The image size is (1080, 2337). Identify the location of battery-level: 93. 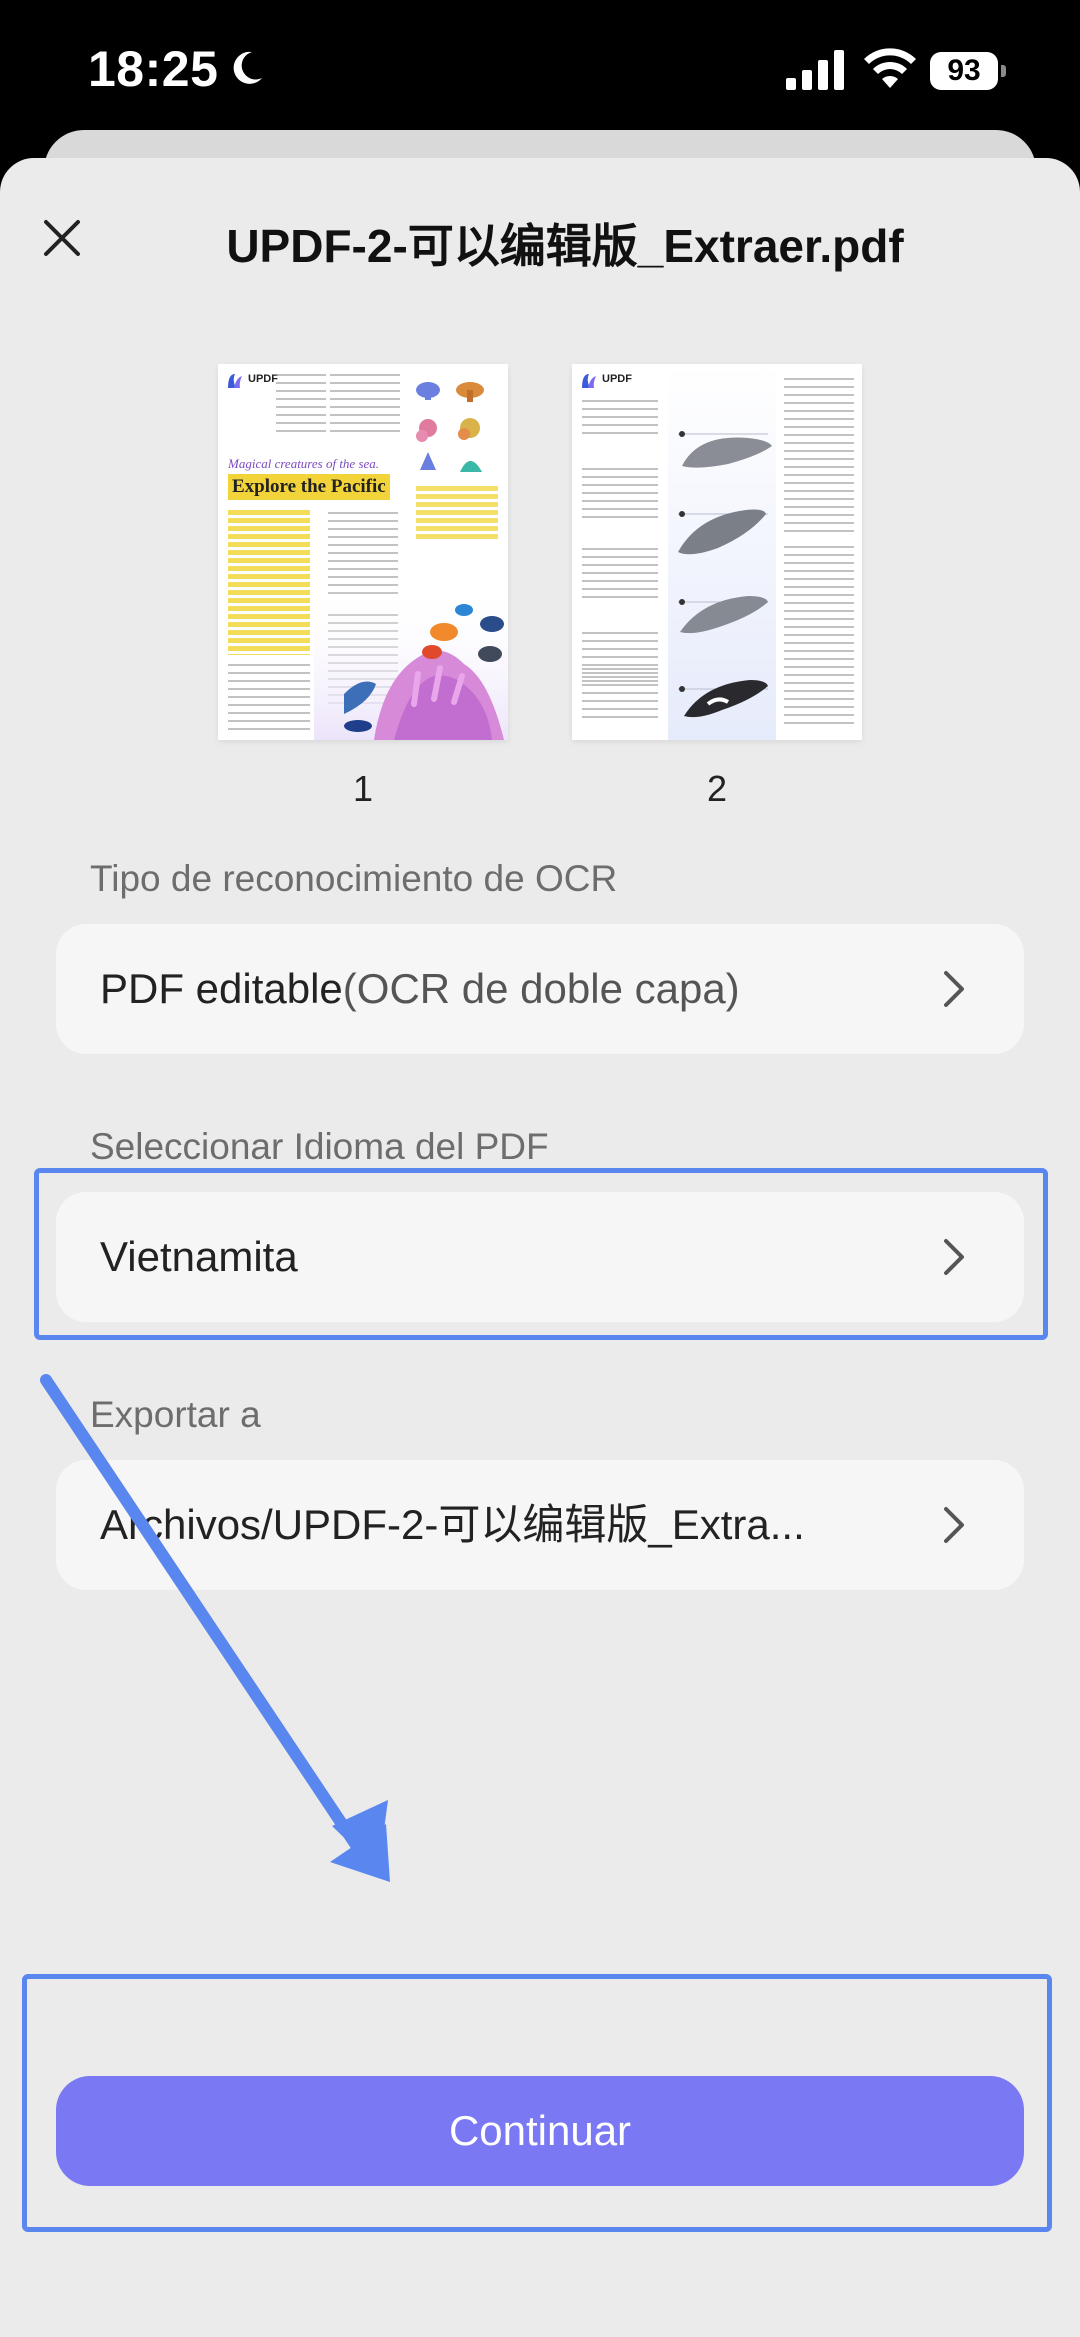
(964, 71).